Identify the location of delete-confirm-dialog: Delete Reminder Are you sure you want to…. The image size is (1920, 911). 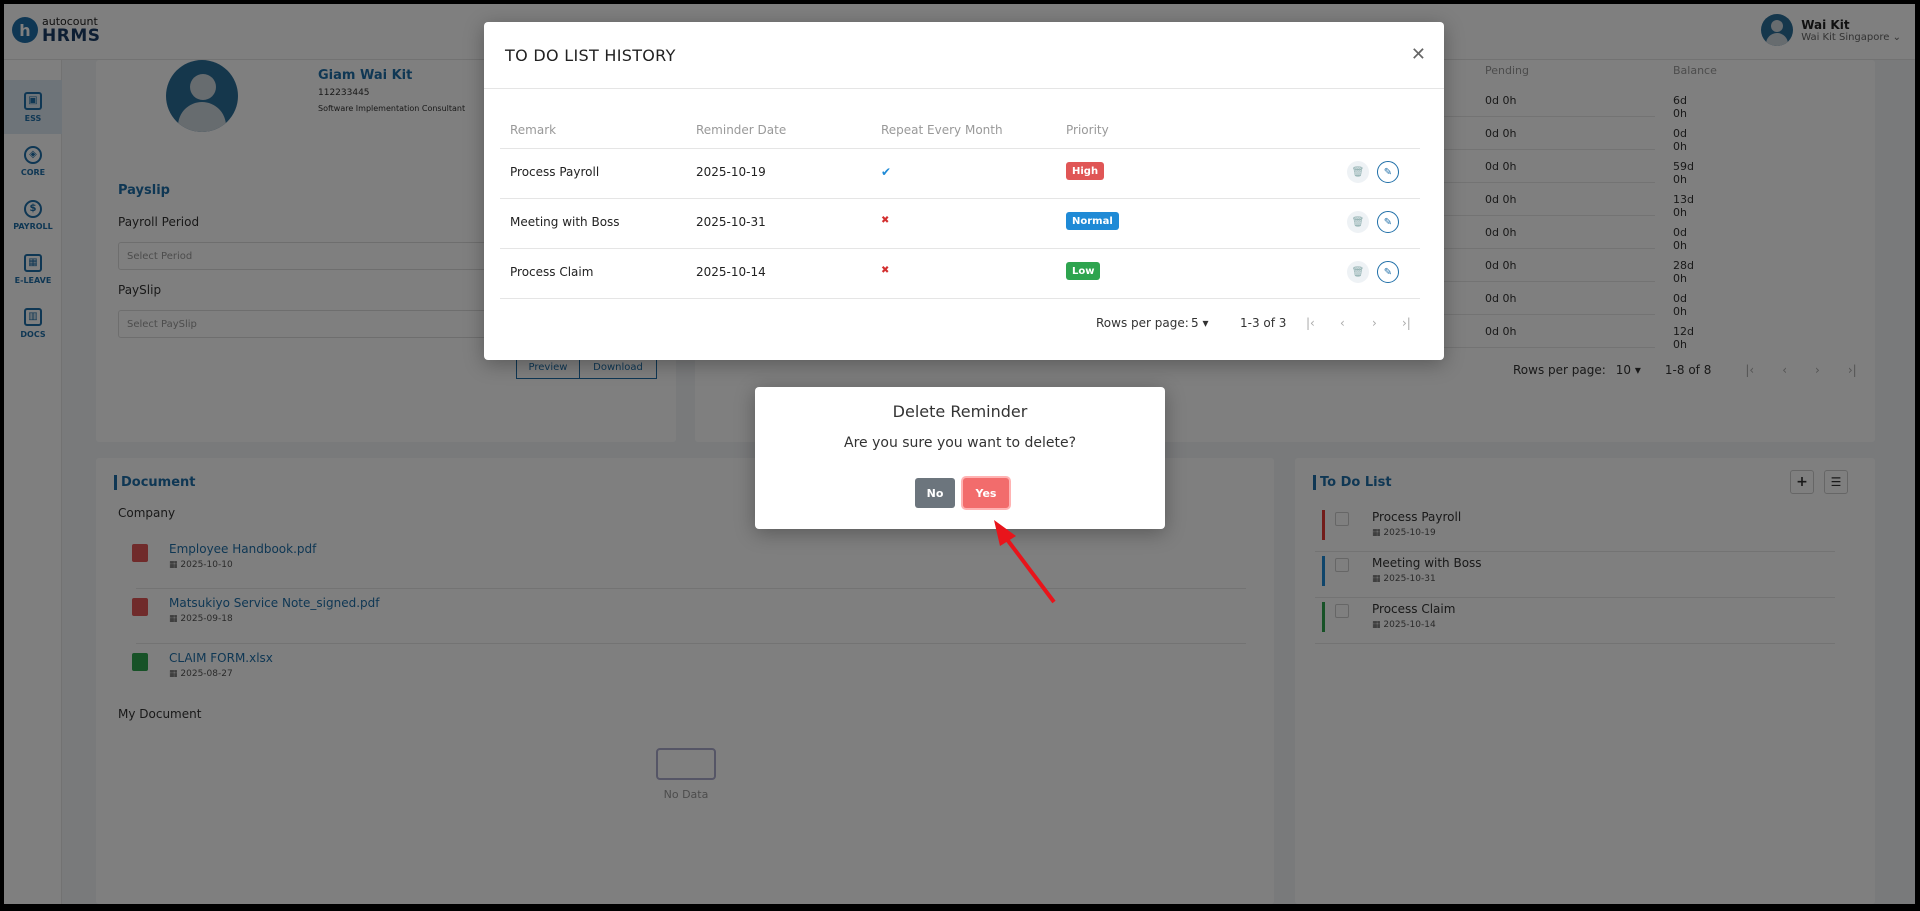
(960, 458).